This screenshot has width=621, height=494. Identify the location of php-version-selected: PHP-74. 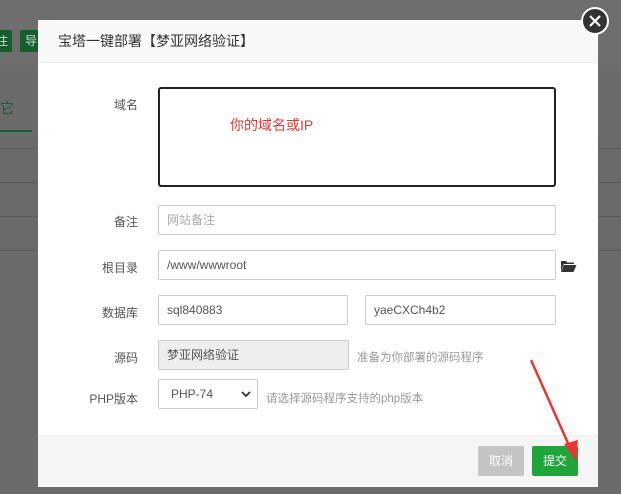
(192, 394).